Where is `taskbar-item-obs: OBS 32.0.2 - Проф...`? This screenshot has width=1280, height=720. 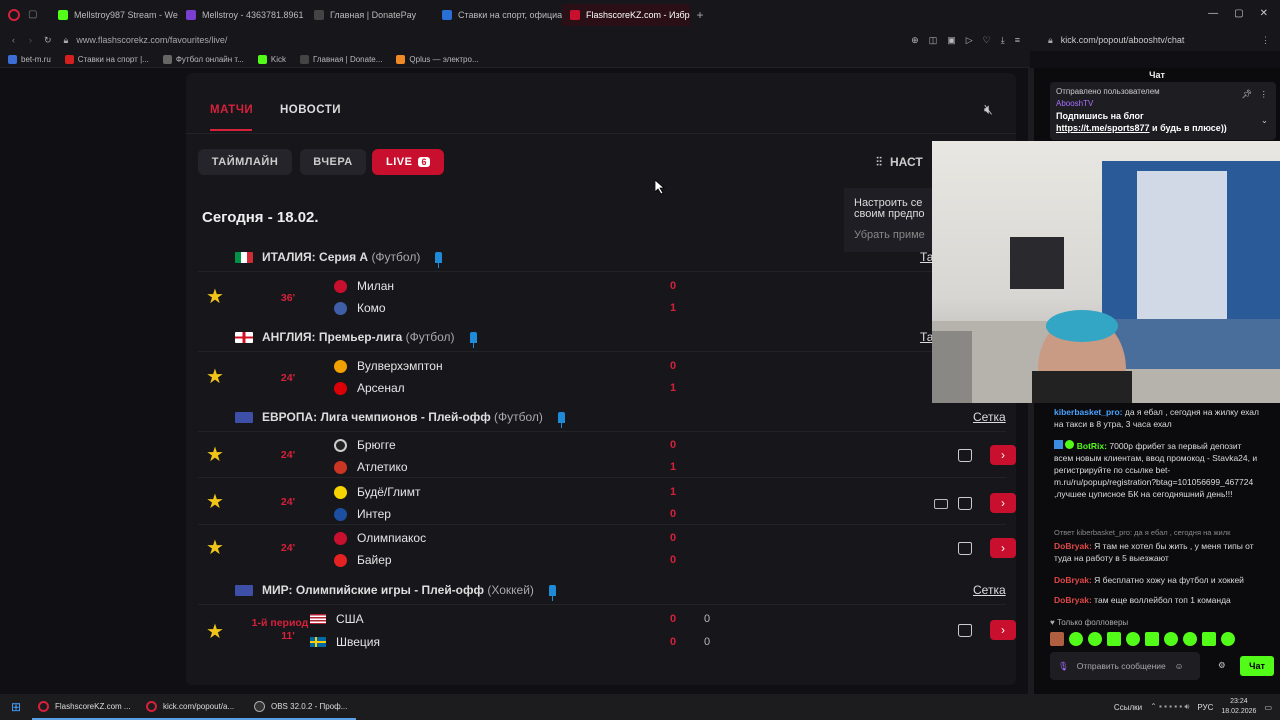 taskbar-item-obs: OBS 32.0.2 - Проф... is located at coordinates (302, 707).